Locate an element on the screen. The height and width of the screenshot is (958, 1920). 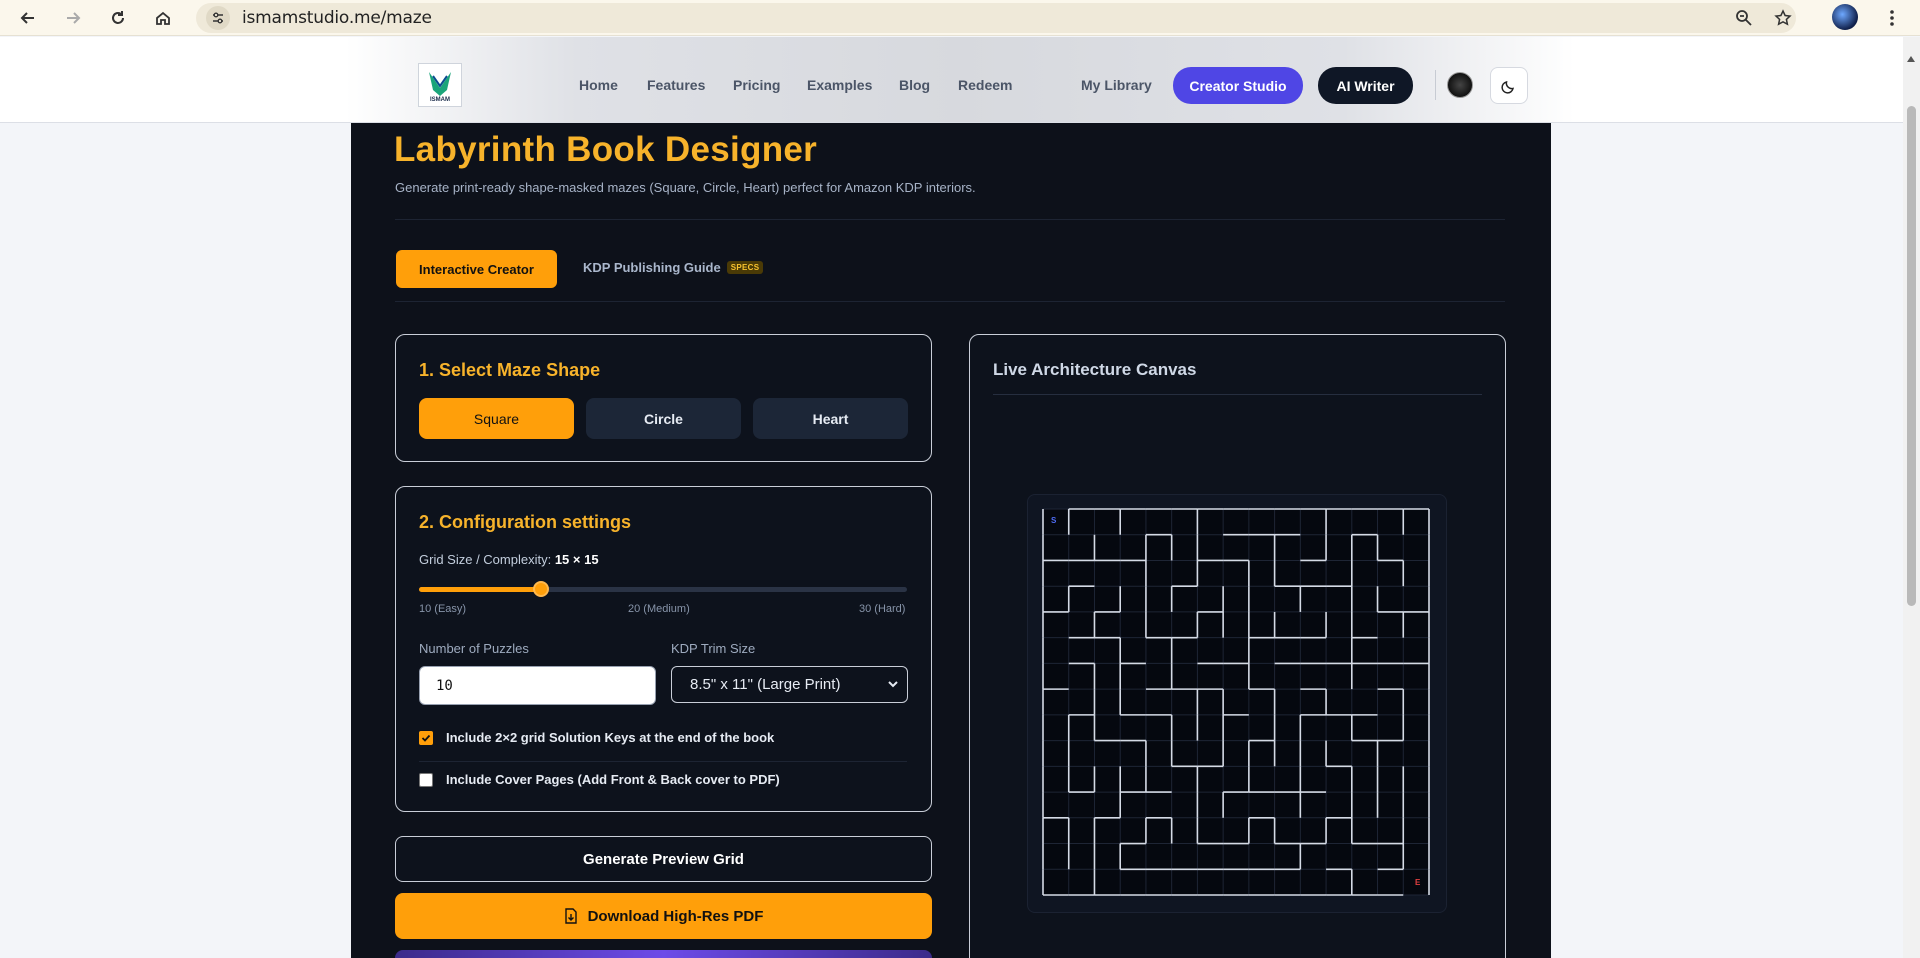
puzzles-label: Number of Puzzles is located at coordinates (474, 648).